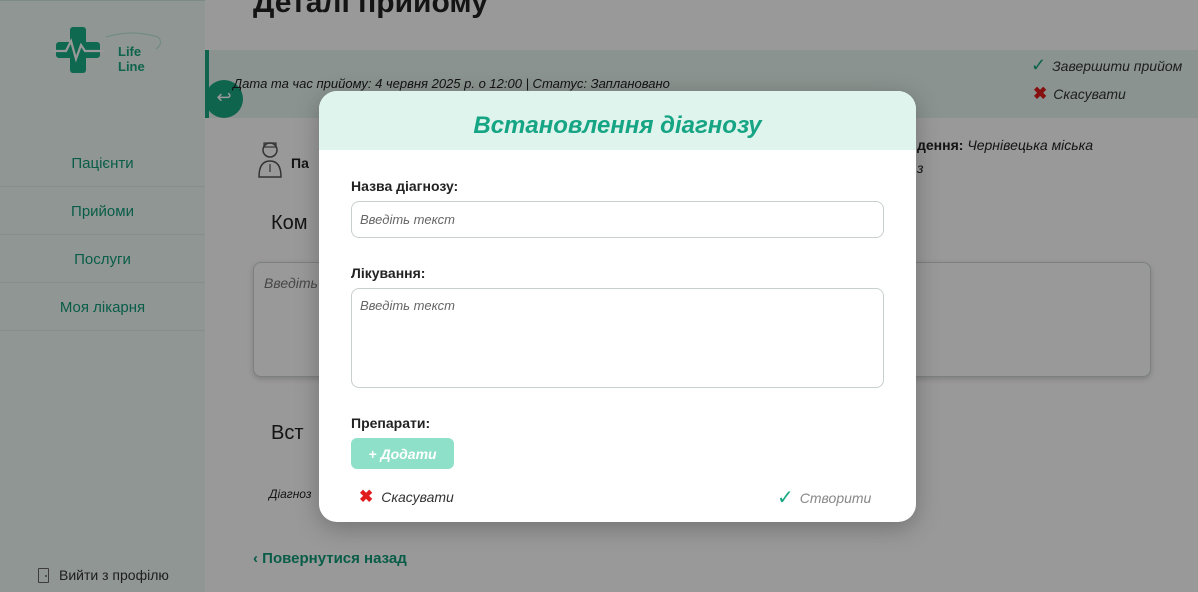 The image size is (1198, 592). I want to click on treatment-label: Лікування:, so click(388, 273).